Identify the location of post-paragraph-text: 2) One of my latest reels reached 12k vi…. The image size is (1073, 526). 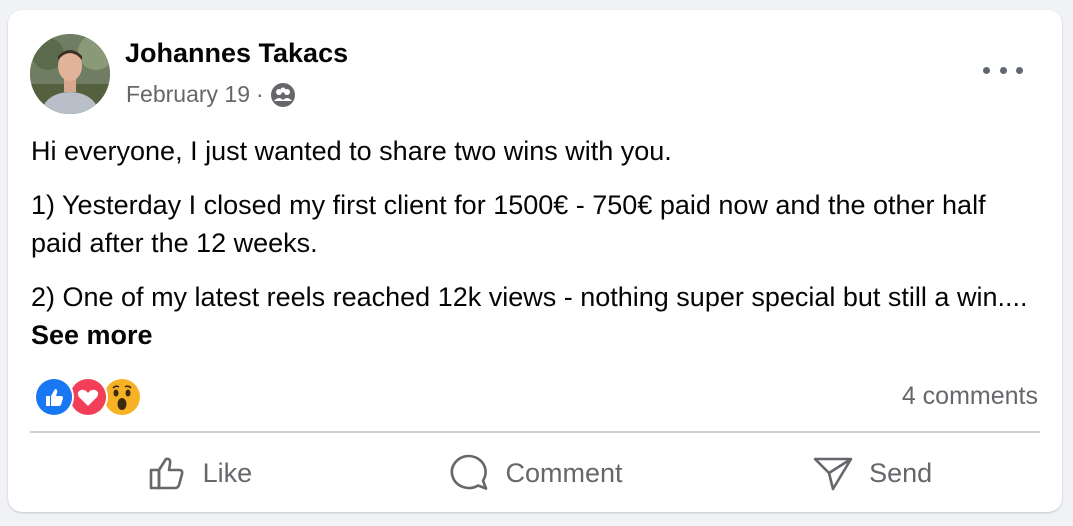
(529, 297).